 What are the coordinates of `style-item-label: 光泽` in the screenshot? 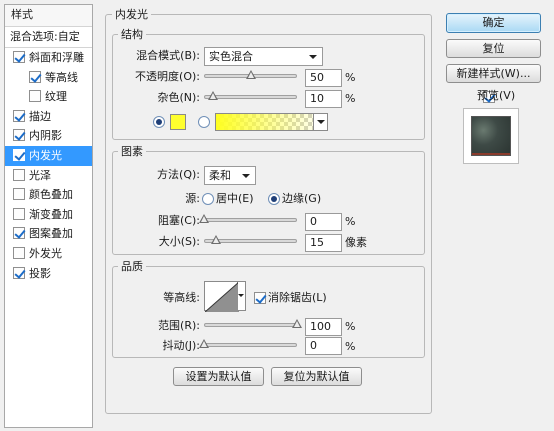 It's located at (40, 175).